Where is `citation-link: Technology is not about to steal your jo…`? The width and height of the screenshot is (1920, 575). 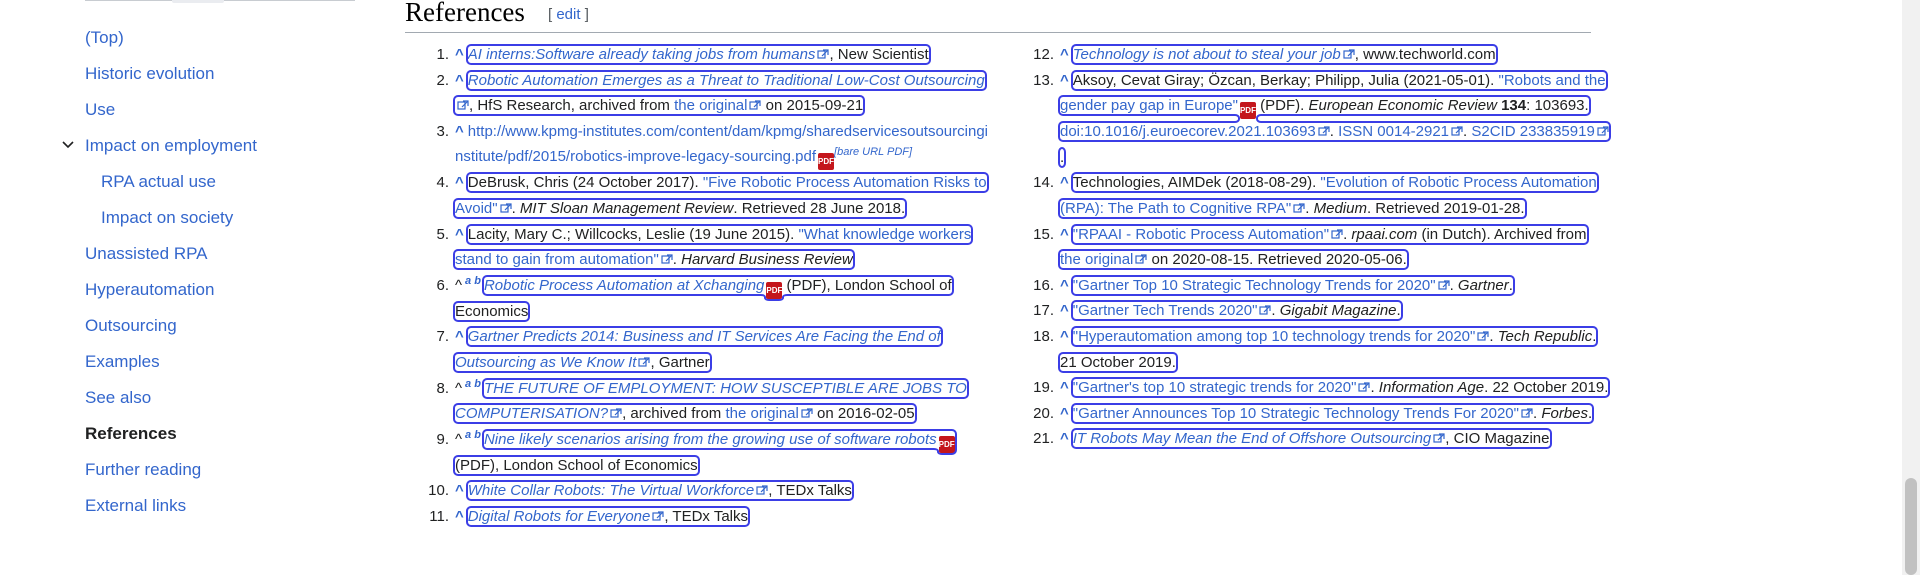
citation-link: Technology is not about to steal your jo… is located at coordinates (1207, 54).